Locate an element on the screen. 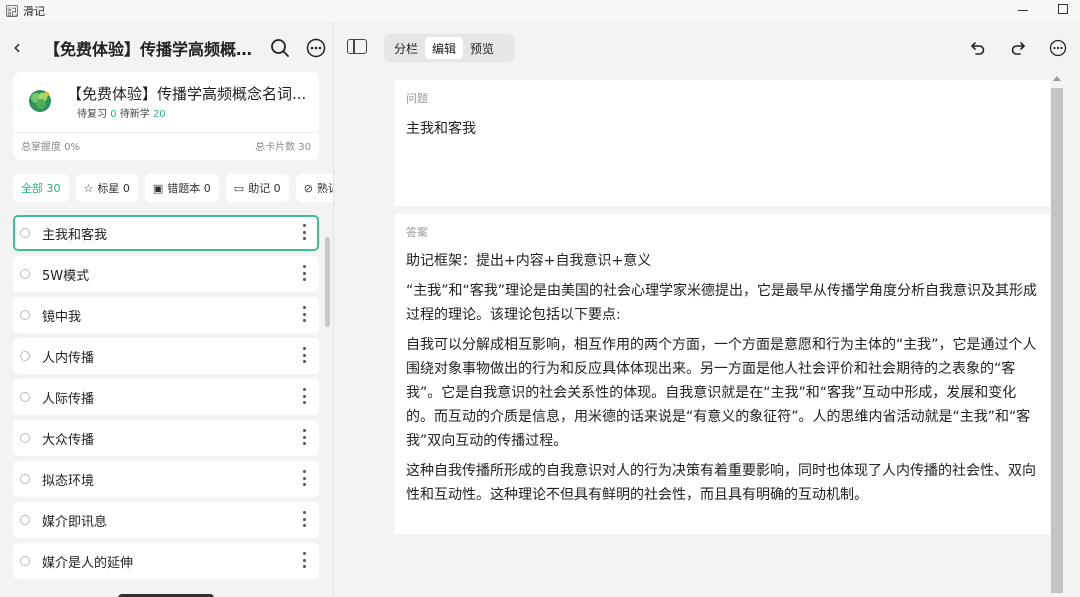  card-title: 人际传播 is located at coordinates (68, 399).